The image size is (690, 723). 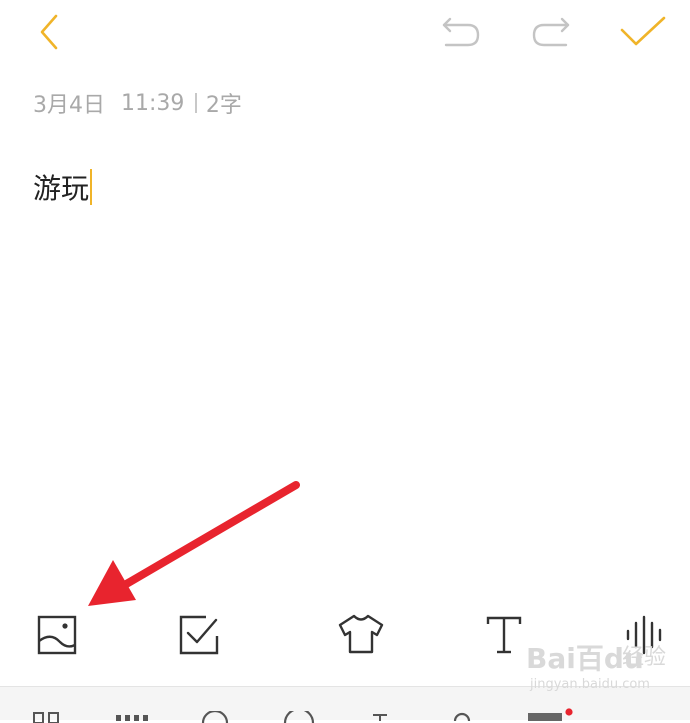 I want to click on note-content: 游玩, so click(x=61, y=187).